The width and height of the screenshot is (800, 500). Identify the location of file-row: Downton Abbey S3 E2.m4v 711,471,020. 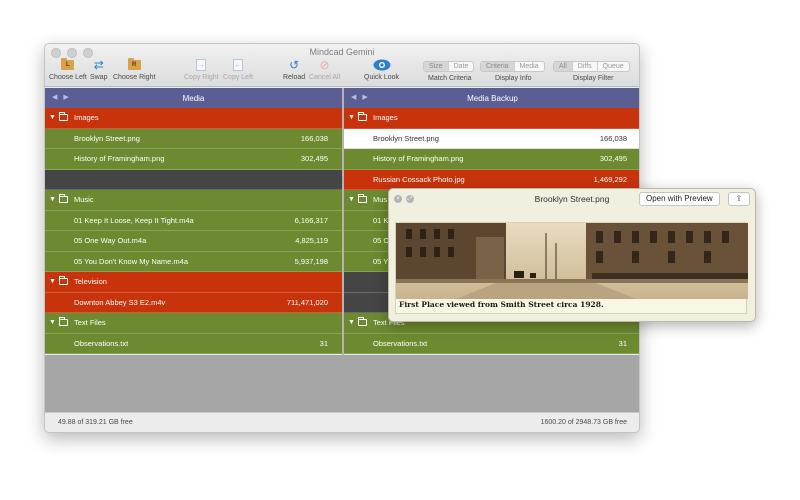
(193, 302).